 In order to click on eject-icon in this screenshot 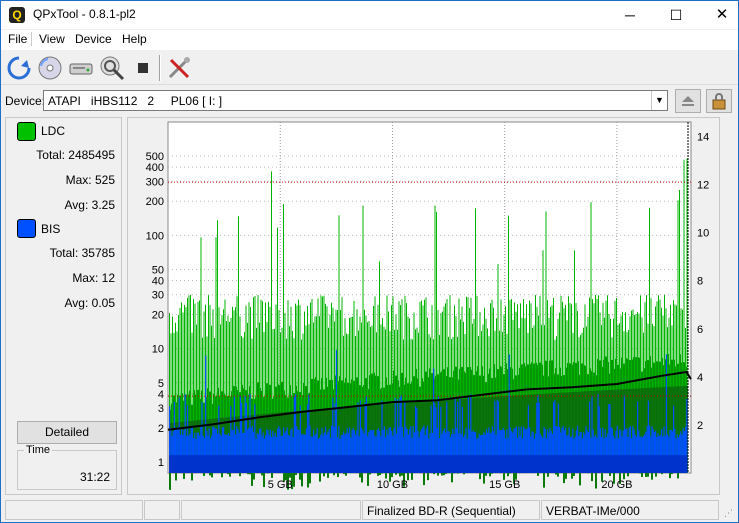, I will do `click(688, 101)`.